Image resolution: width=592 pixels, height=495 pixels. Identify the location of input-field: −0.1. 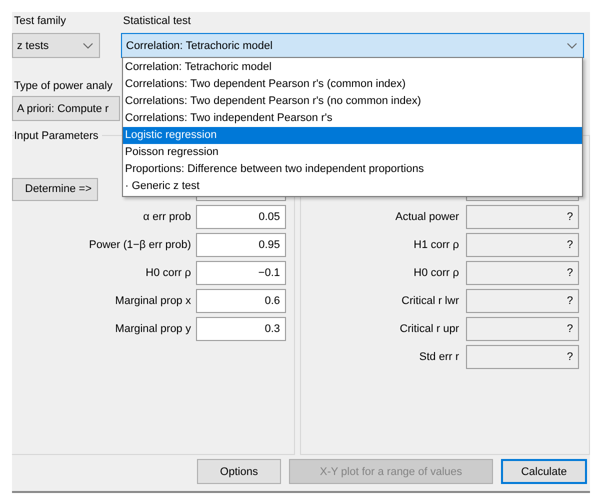
(241, 273).